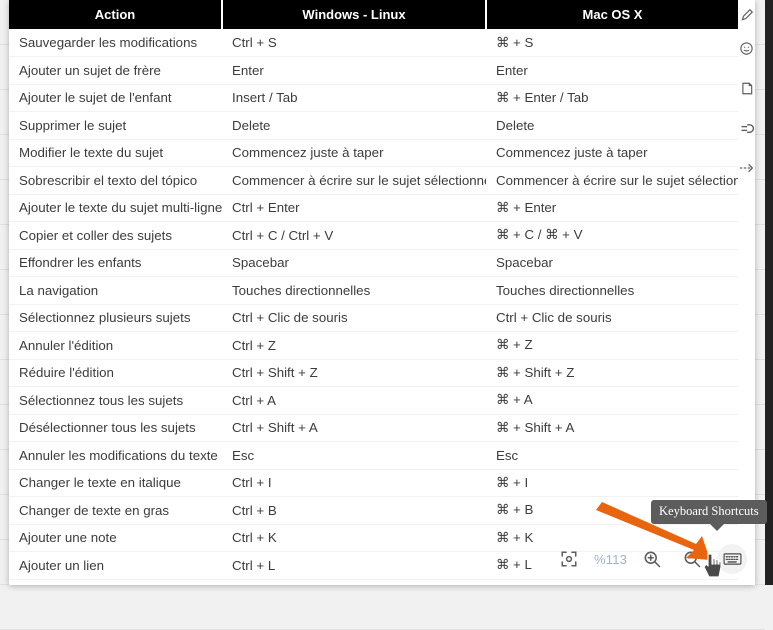 This screenshot has height=630, width=773. I want to click on zoom-in-icon, so click(652, 559).